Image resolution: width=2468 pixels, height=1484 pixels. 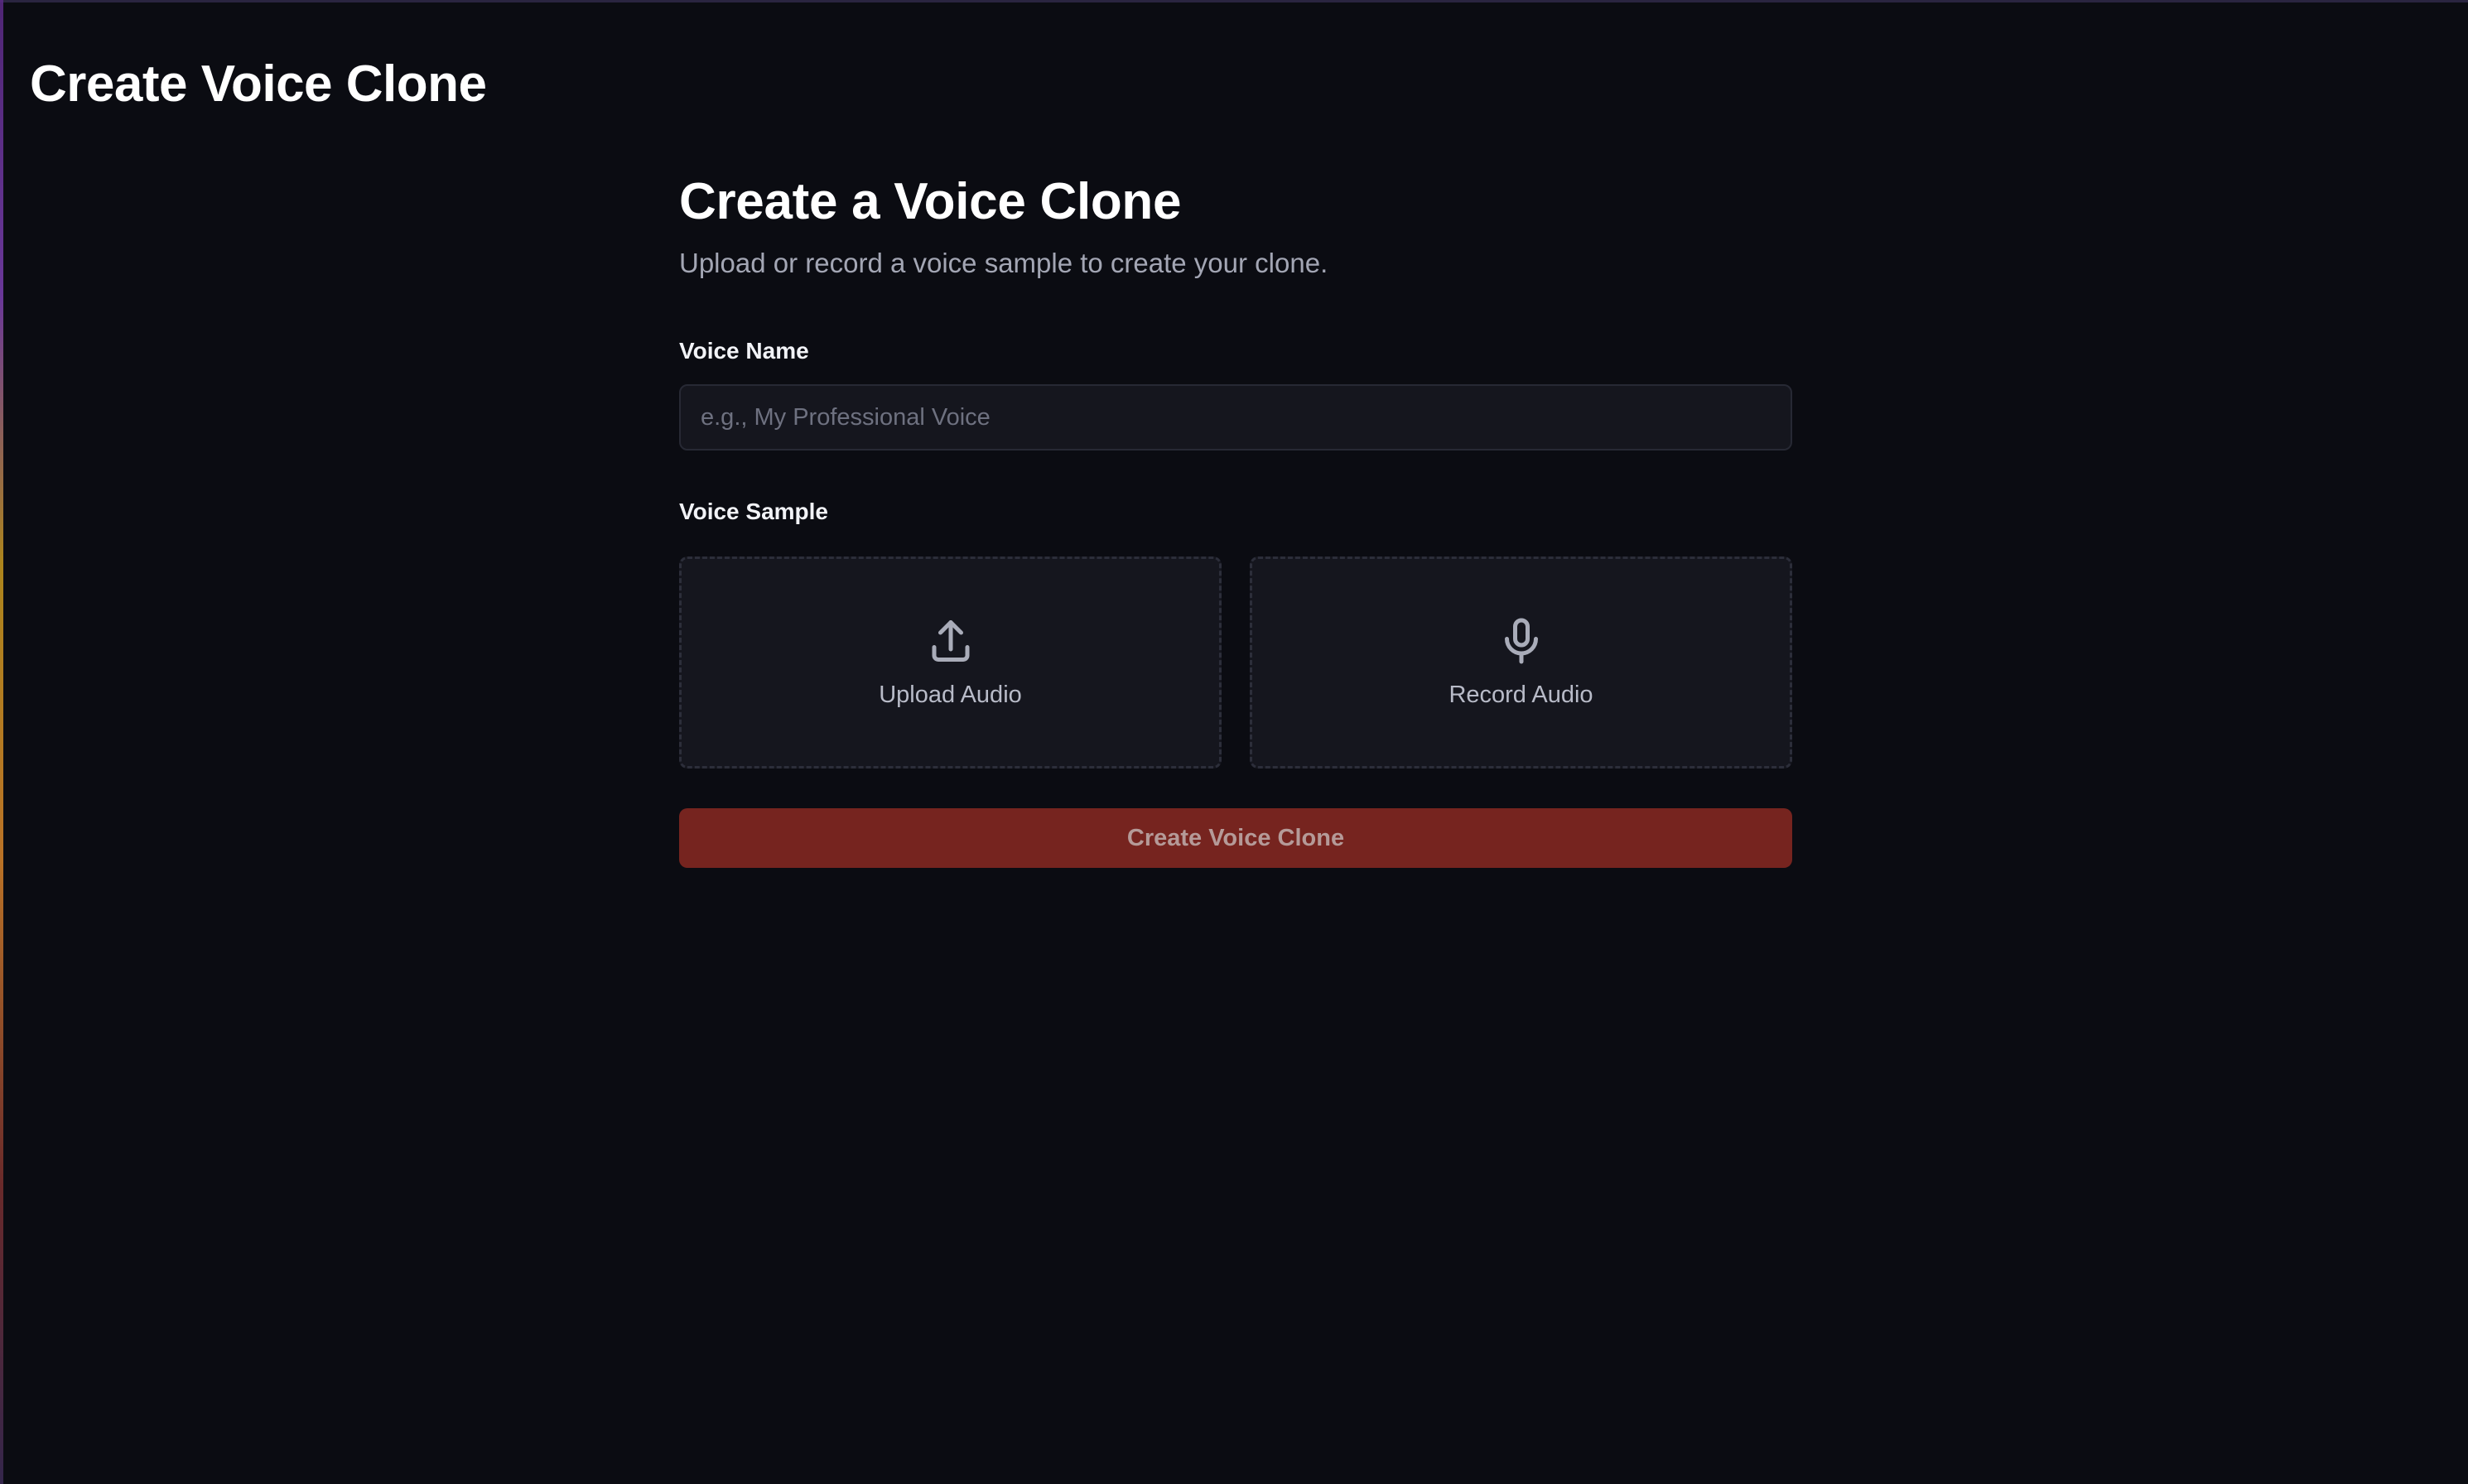 What do you see at coordinates (744, 351) in the screenshot?
I see `voice-name-label: Voice Name` at bounding box center [744, 351].